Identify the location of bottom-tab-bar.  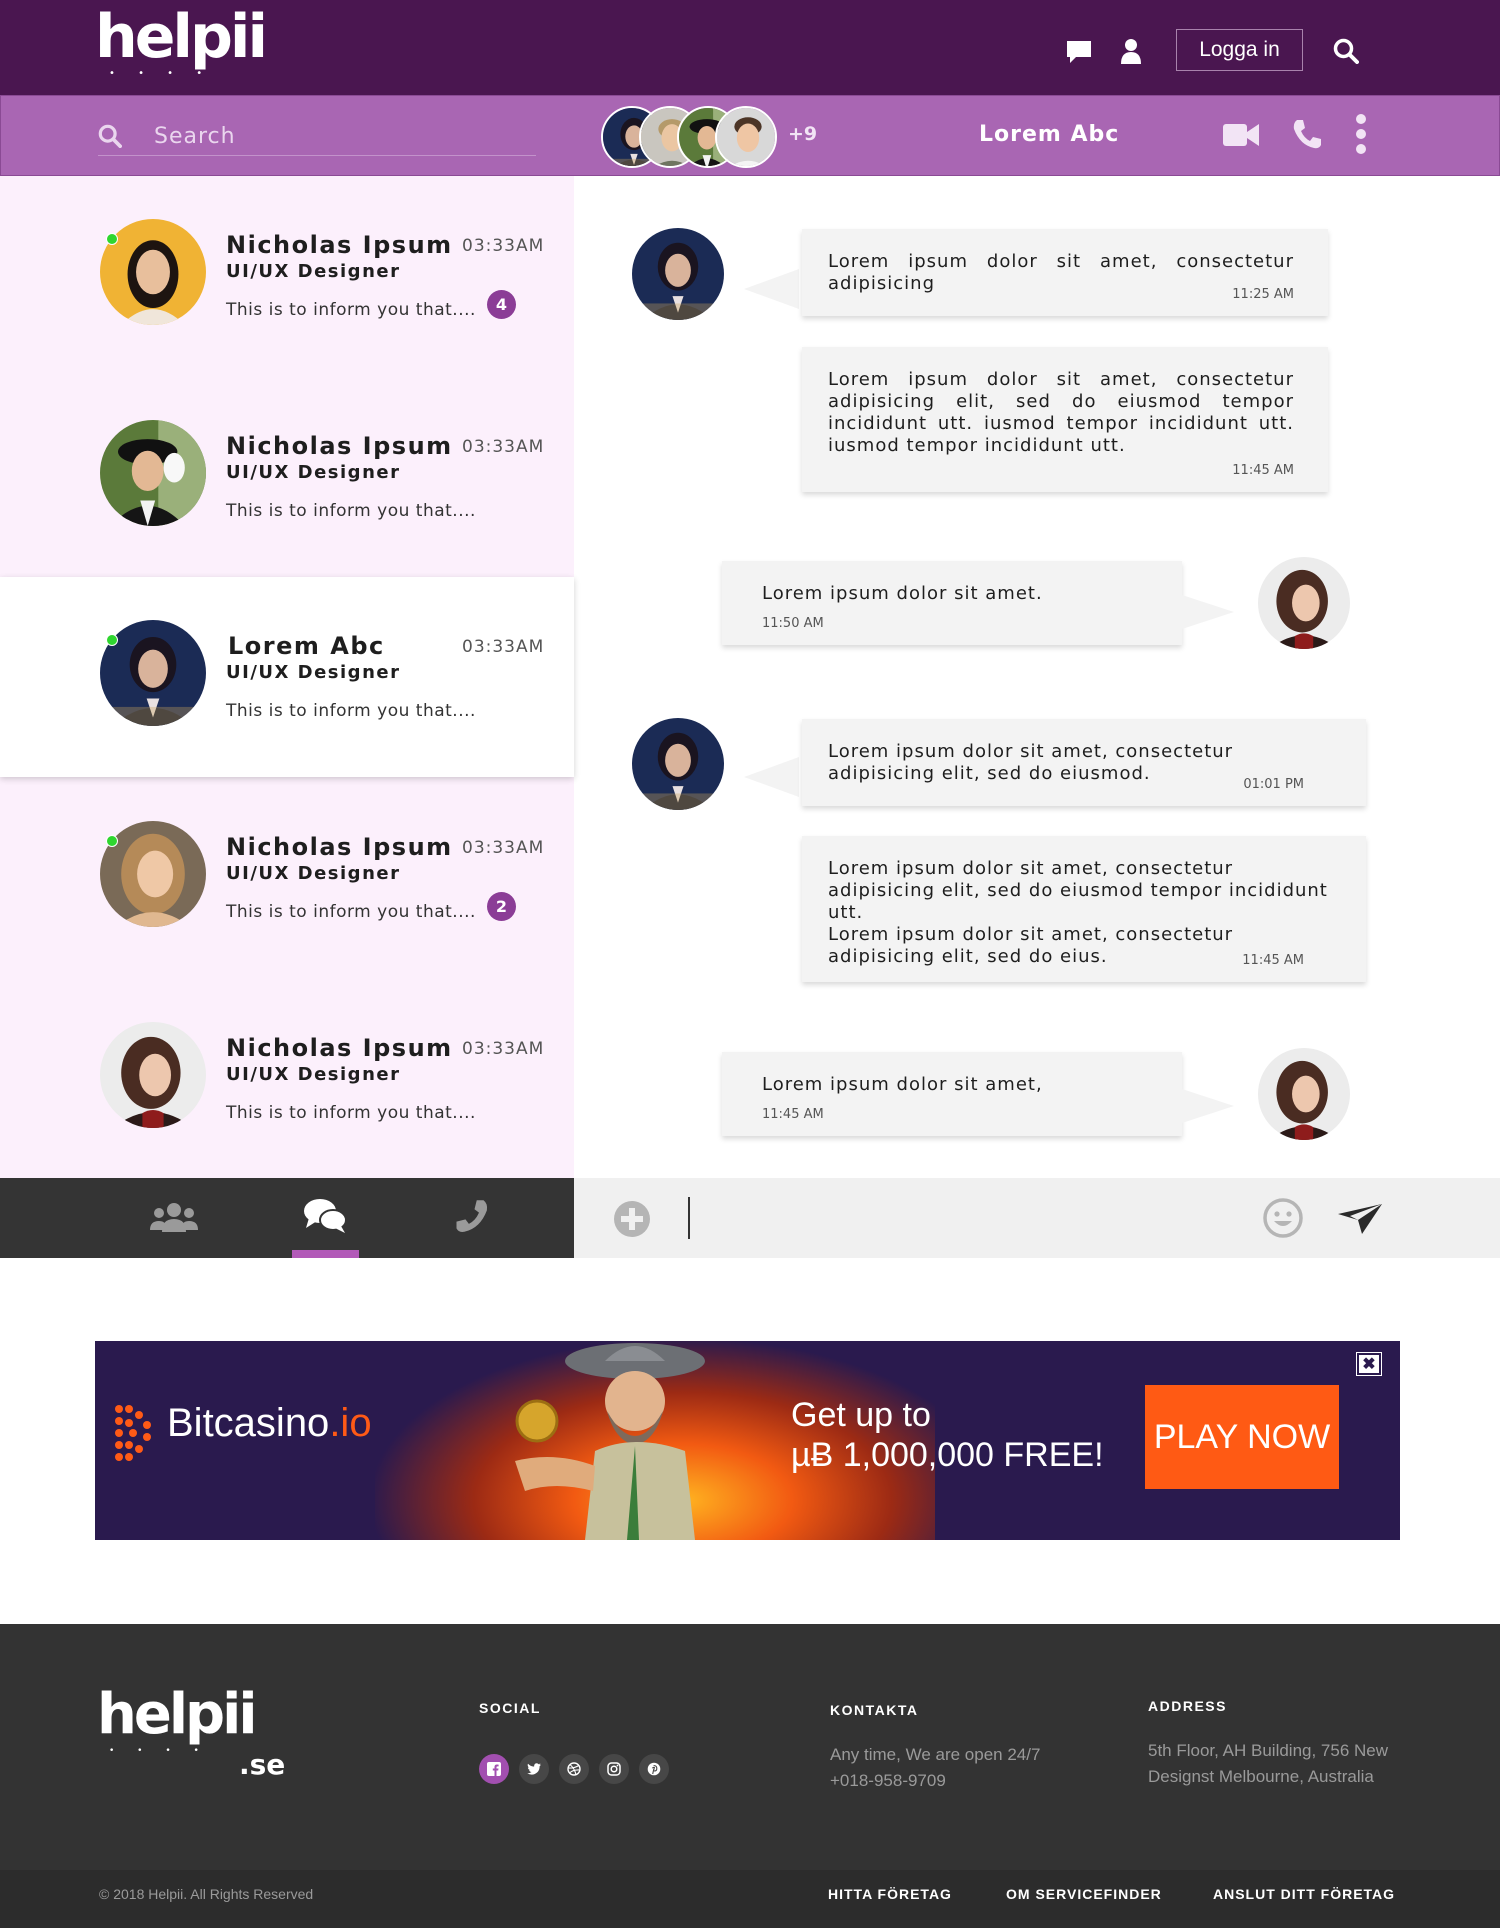
(287, 1218).